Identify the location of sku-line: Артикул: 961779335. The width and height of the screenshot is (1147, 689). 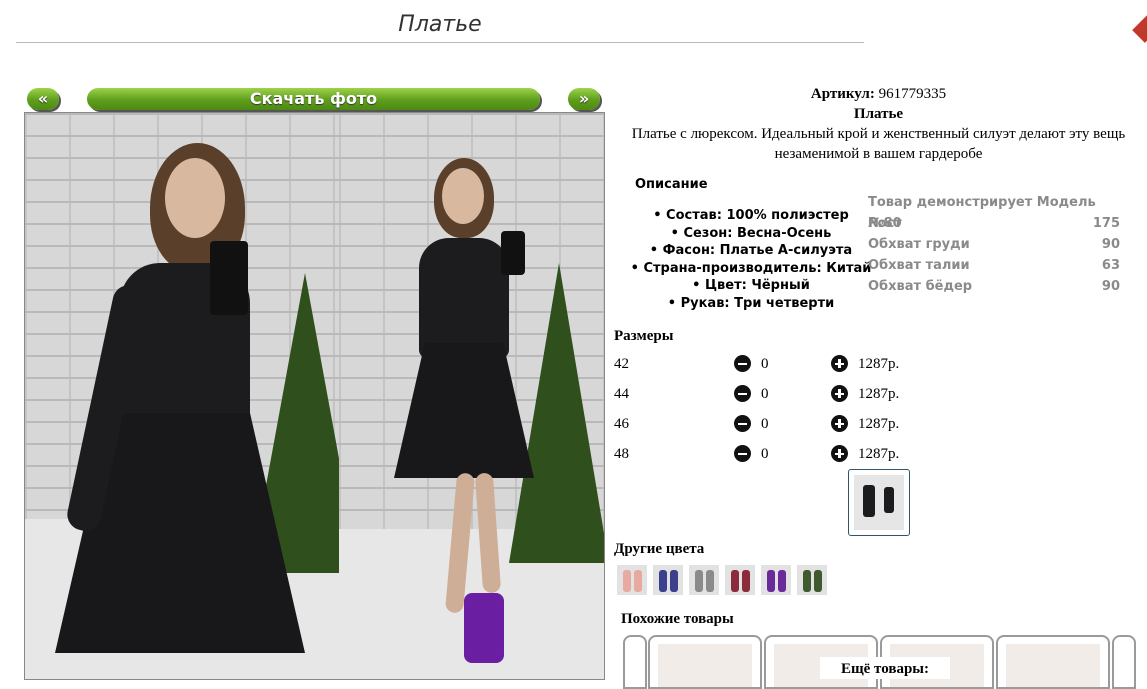
(878, 94).